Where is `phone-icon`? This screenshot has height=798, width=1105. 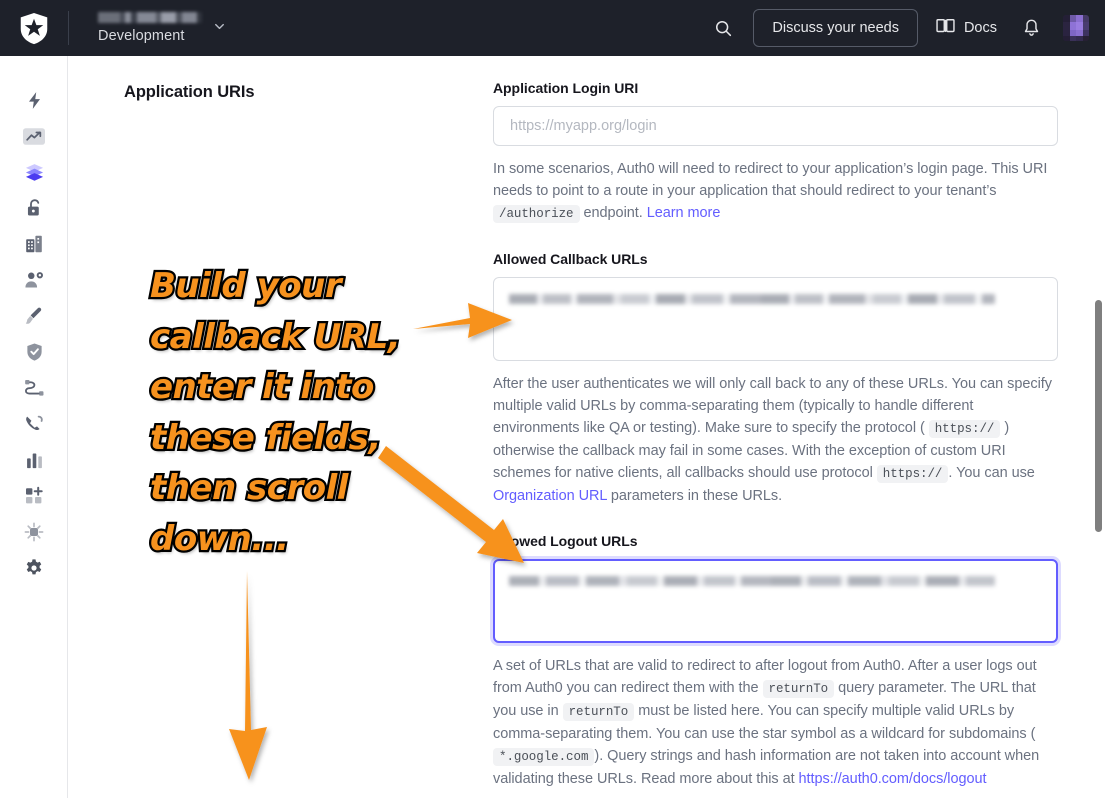 phone-icon is located at coordinates (34, 424).